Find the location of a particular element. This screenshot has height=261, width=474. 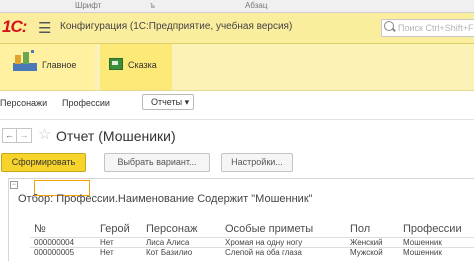

search-input: Поиск Ctrl+Shift+F is located at coordinates (427, 28).